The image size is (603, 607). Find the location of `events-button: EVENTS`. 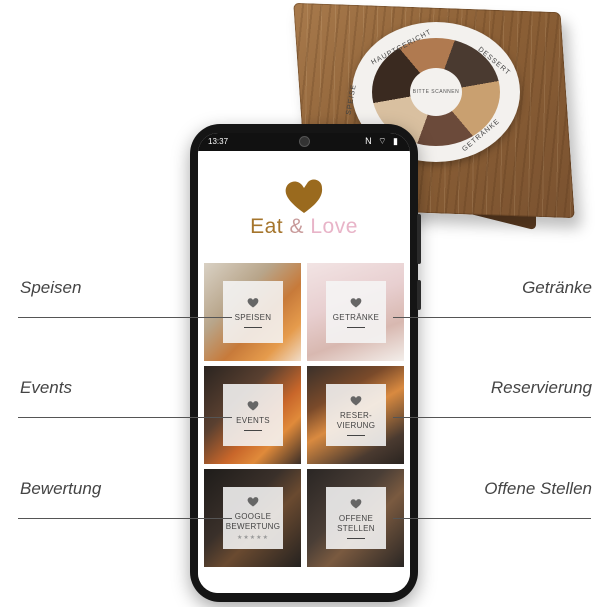

events-button: EVENTS is located at coordinates (253, 415).